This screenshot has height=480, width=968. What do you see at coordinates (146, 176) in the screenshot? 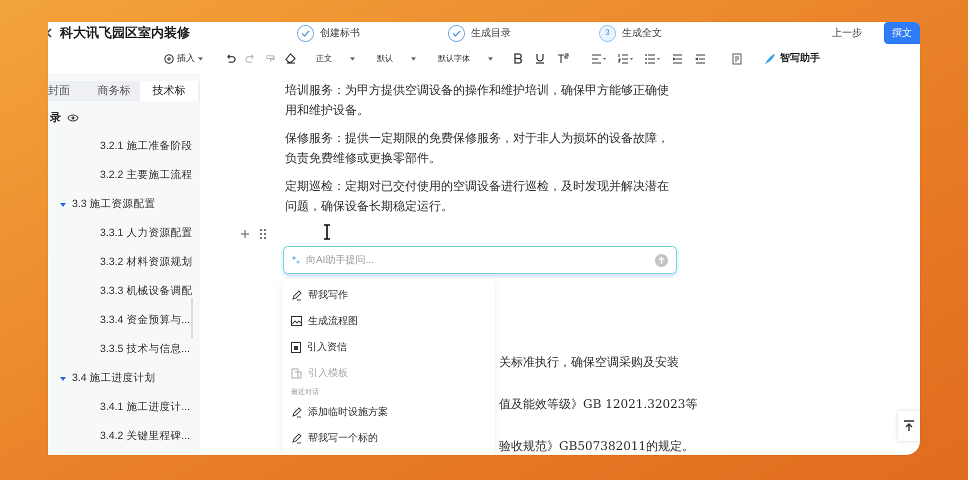
I see `outline-item: 3.2.2 主要施工流程` at bounding box center [146, 176].